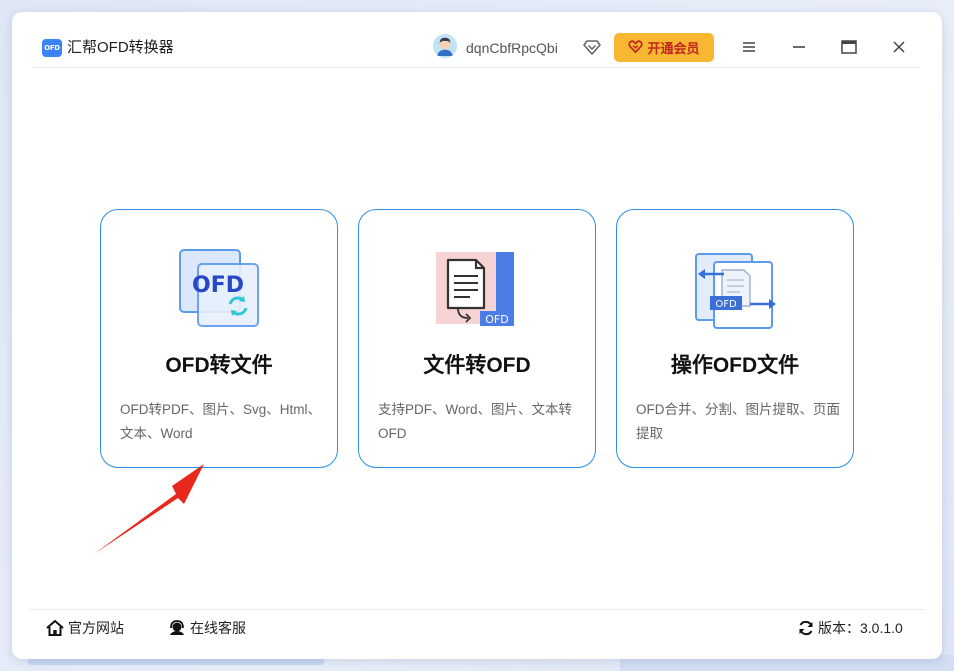  What do you see at coordinates (55, 628) in the screenshot?
I see `home-icon` at bounding box center [55, 628].